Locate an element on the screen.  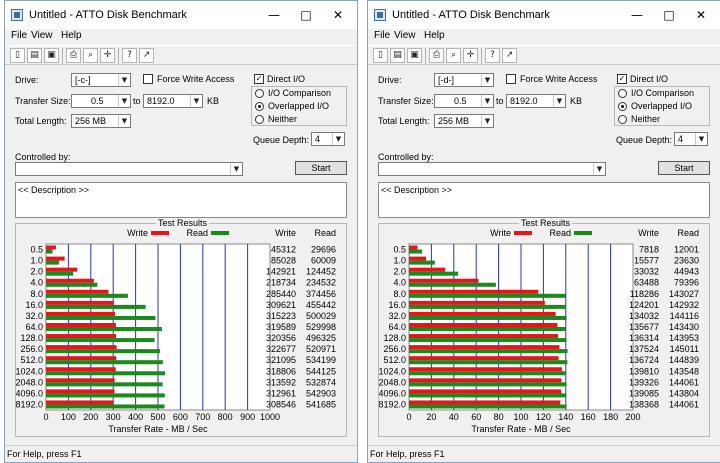
category-label: 0.5 is located at coordinates (399, 250).